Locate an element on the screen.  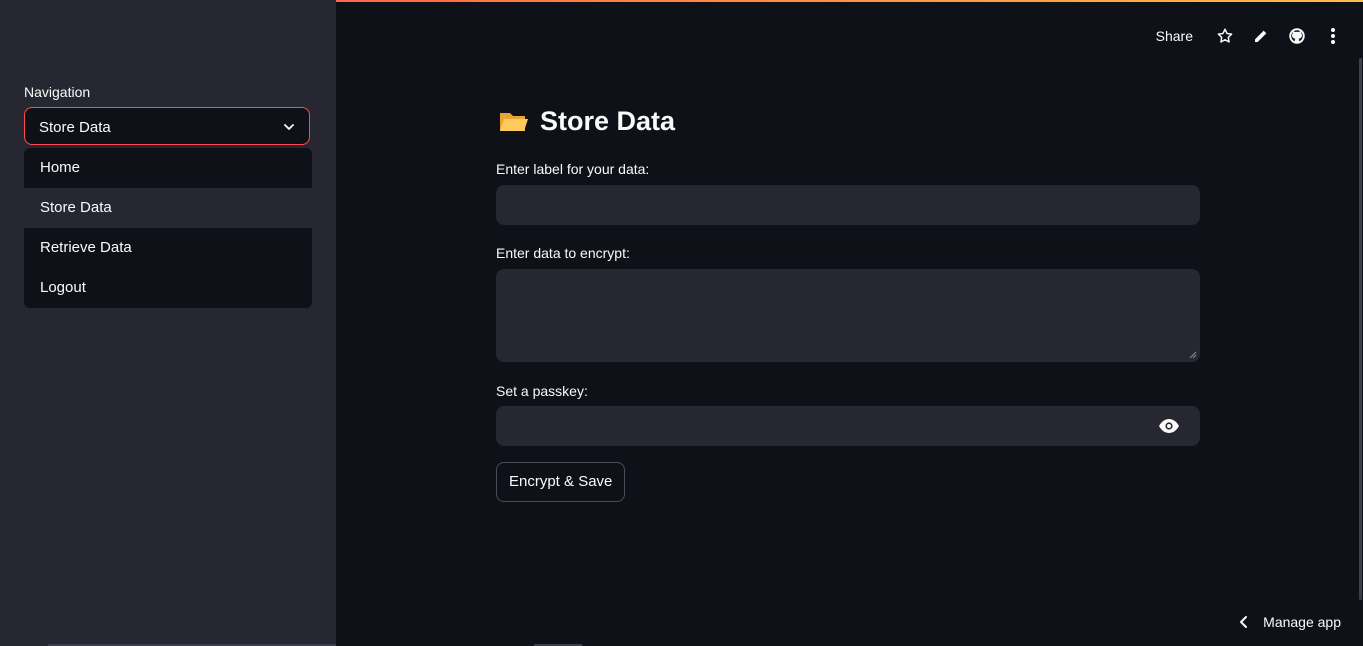
navigation-label: Navigation is located at coordinates (57, 92).